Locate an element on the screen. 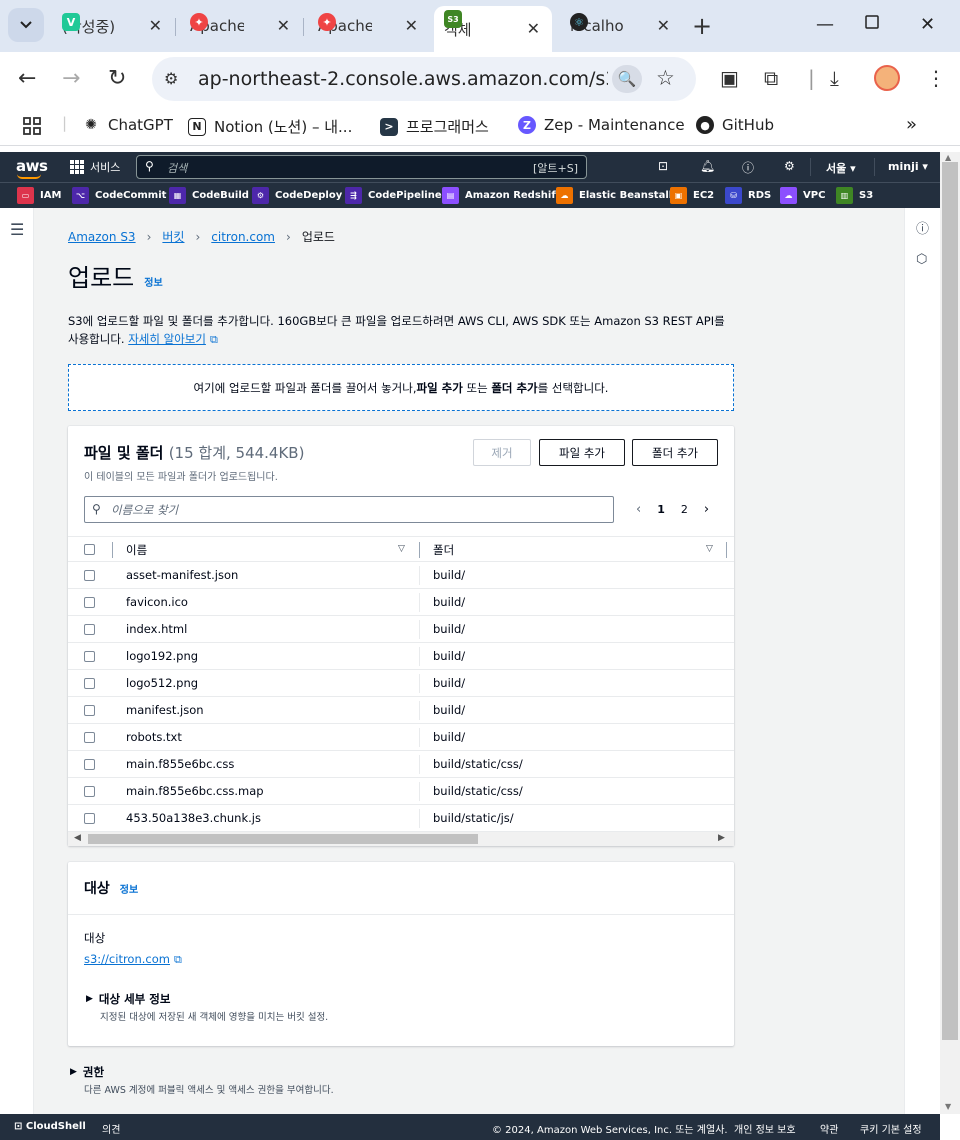 The image size is (960, 1140). page-2: 2 is located at coordinates (684, 509).